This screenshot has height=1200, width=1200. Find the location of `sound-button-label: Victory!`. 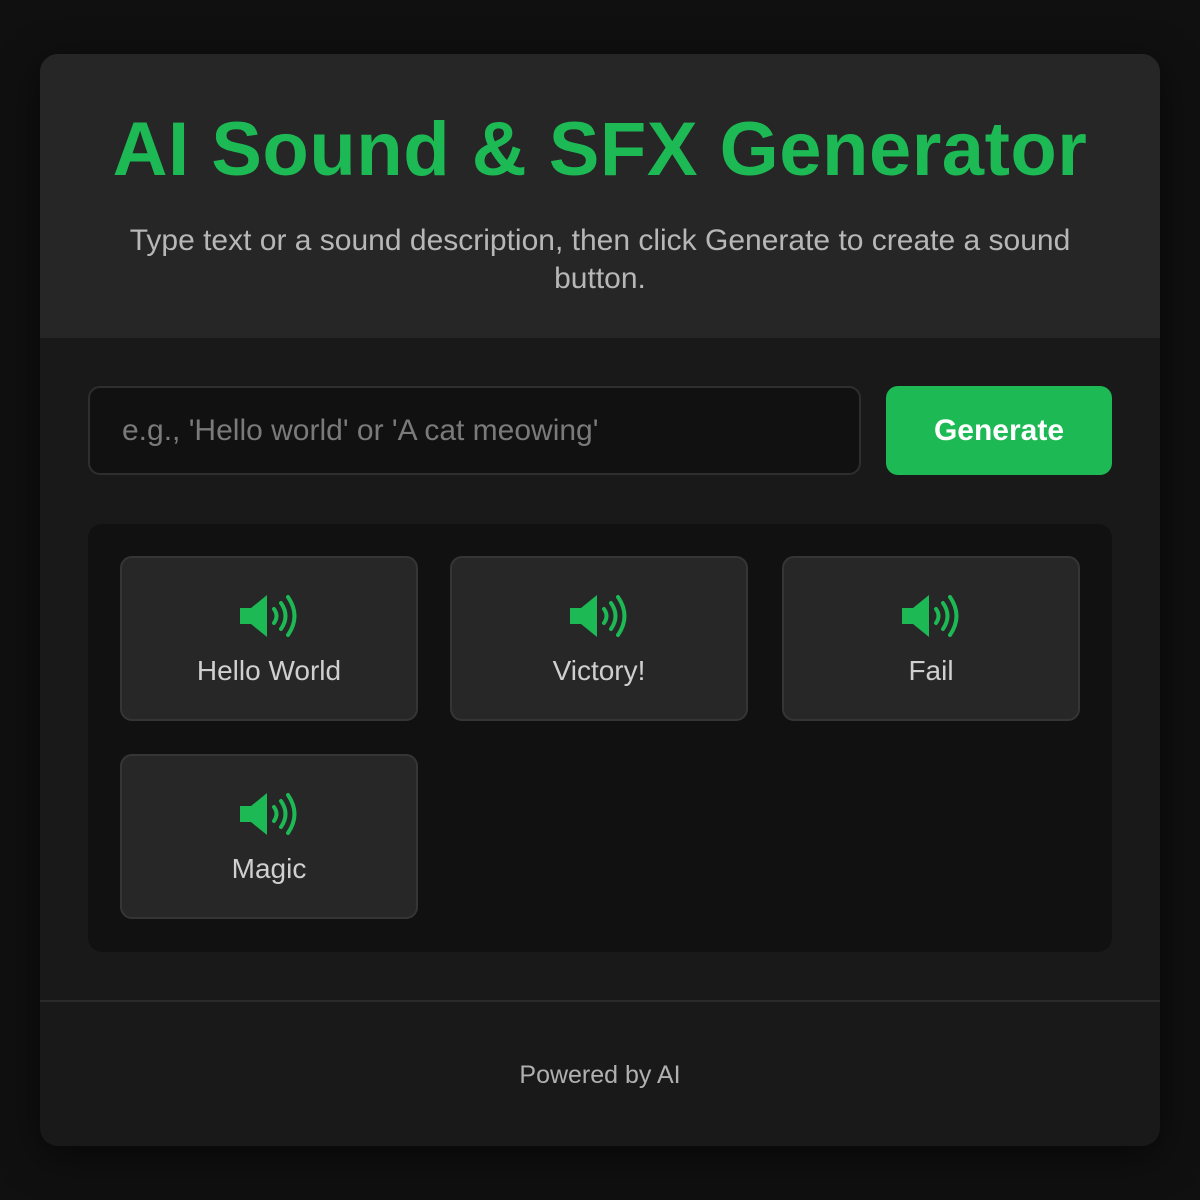

sound-button-label: Victory! is located at coordinates (599, 670).